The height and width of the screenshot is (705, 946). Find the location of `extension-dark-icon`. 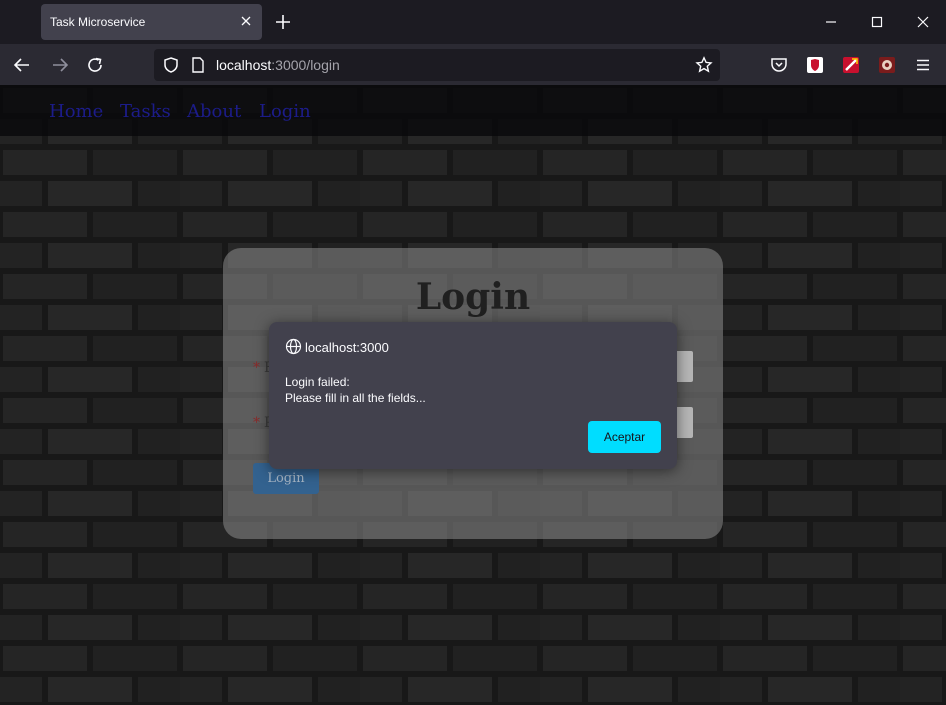

extension-dark-icon is located at coordinates (887, 65).